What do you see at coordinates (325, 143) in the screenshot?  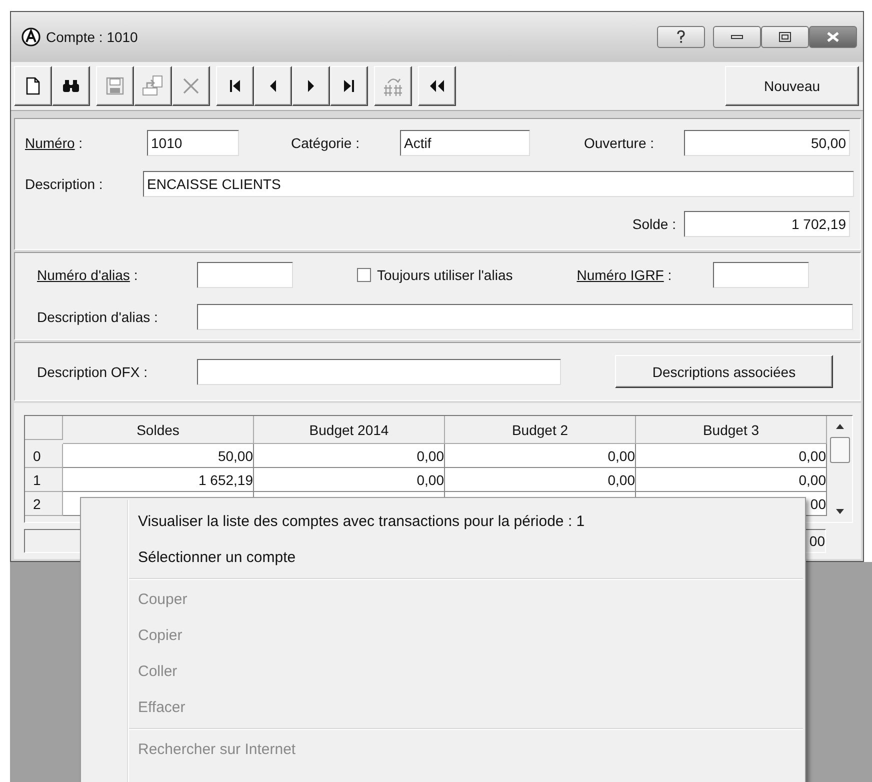 I see `field-label: Catégorie :` at bounding box center [325, 143].